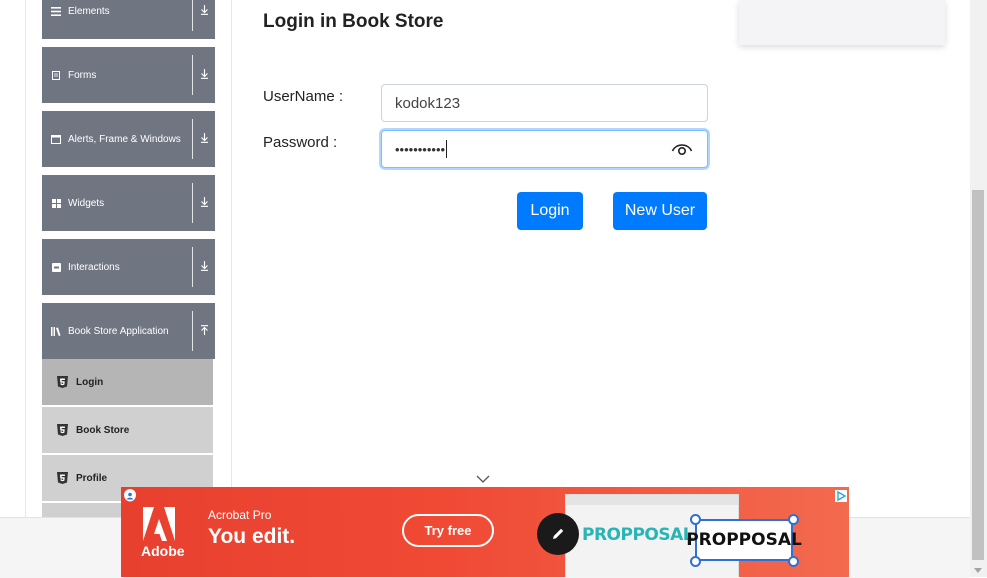 The height and width of the screenshot is (578, 987). Describe the element at coordinates (56, 139) in the screenshot. I see `window-icon` at that location.